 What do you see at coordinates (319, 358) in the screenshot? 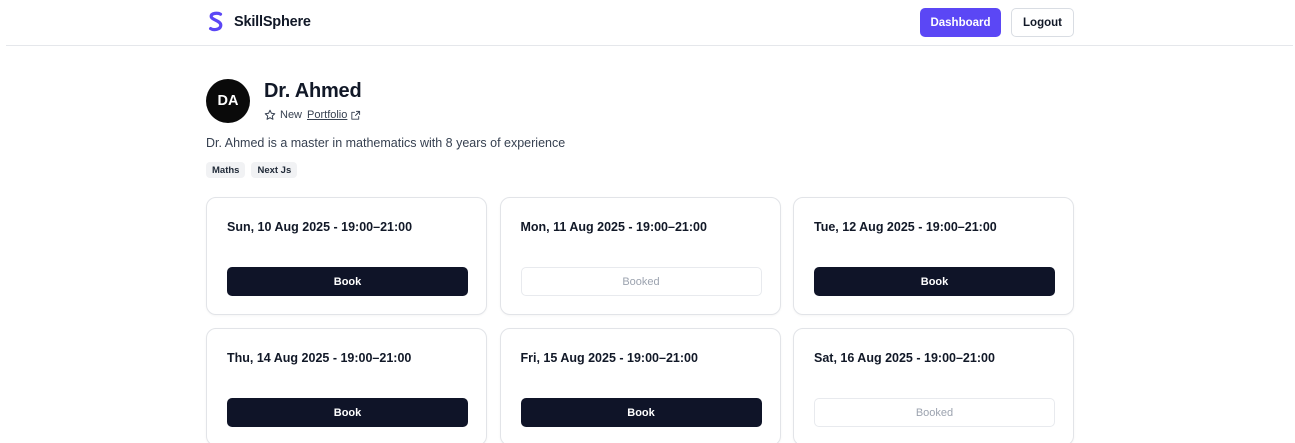
I see `slot-time: Thu, 14 Aug 2025 - 19:00–21:00` at bounding box center [319, 358].